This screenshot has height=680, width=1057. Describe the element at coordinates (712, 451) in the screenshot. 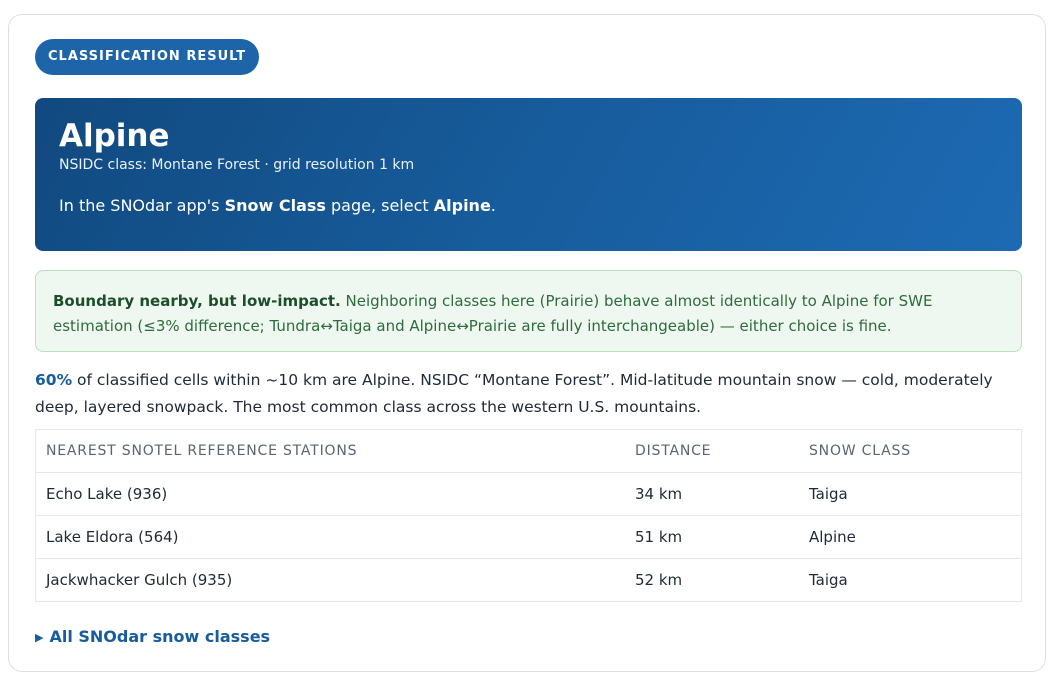

I see `column-header-distance: DISTANCE` at that location.